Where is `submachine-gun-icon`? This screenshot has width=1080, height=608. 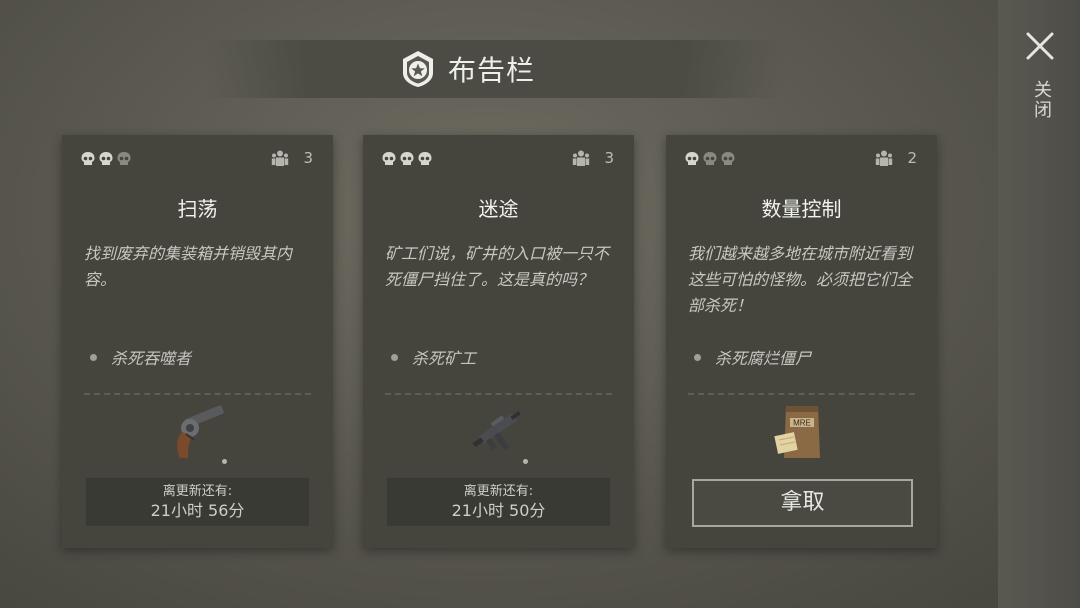 submachine-gun-icon is located at coordinates (496, 431).